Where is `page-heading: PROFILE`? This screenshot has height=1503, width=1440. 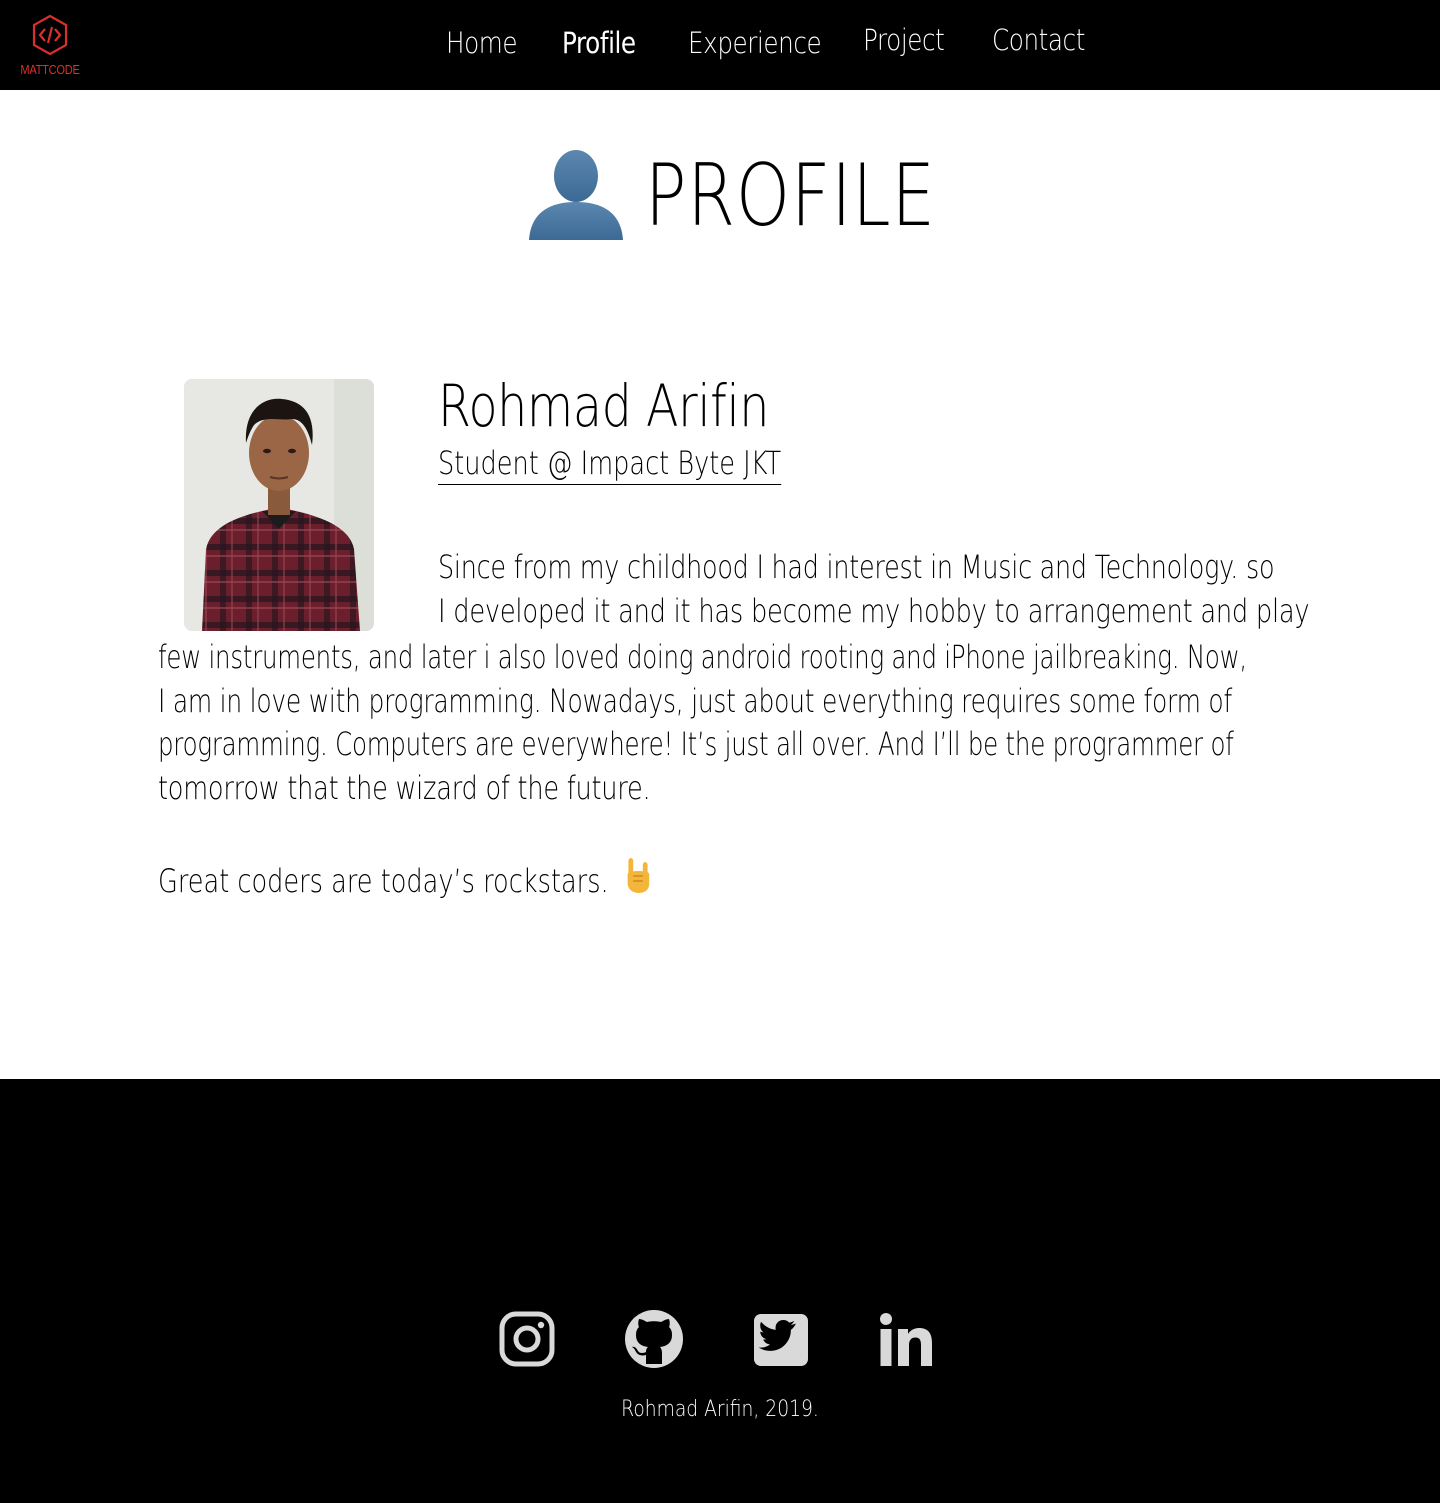
page-heading: PROFILE is located at coordinates (720, 200).